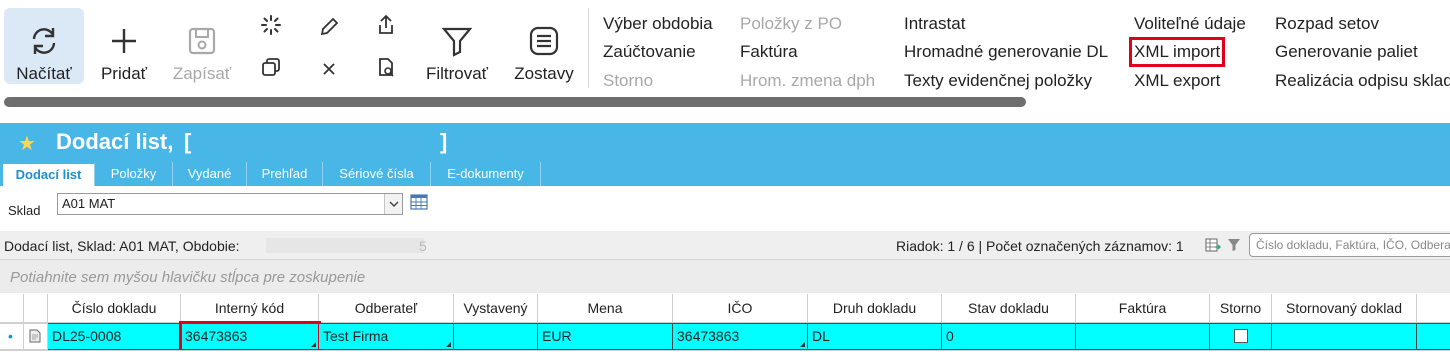 The height and width of the screenshot is (357, 1450). I want to click on menu-set-breakdown: Rozpad setov, so click(1327, 24).